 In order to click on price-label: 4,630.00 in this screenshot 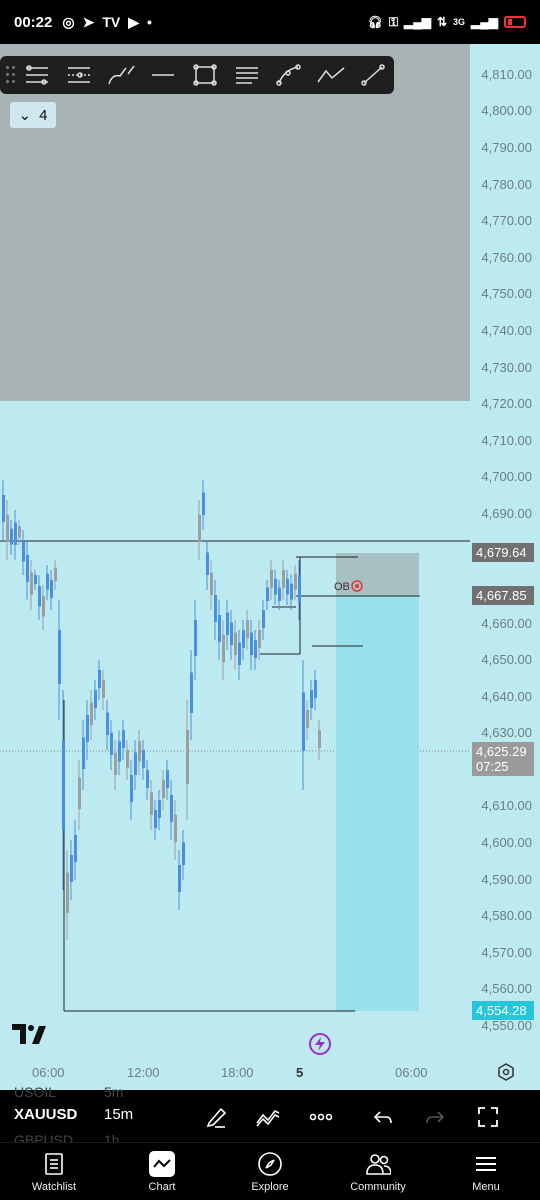, I will do `click(506, 732)`.